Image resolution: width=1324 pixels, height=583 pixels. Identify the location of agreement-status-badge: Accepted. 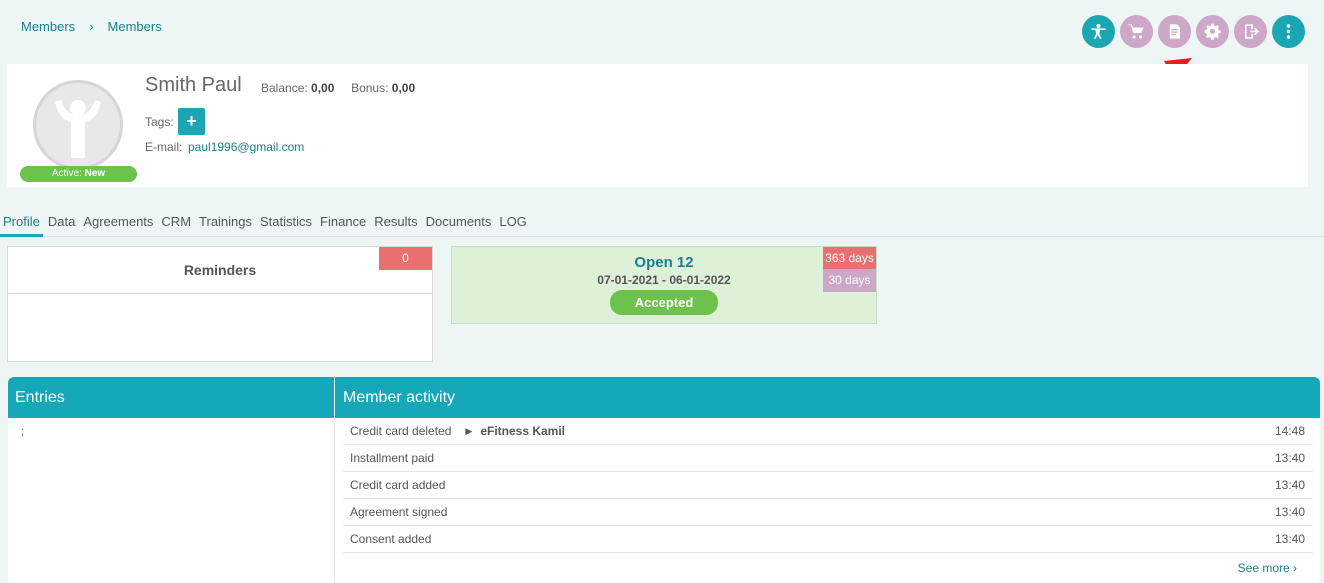
(664, 302).